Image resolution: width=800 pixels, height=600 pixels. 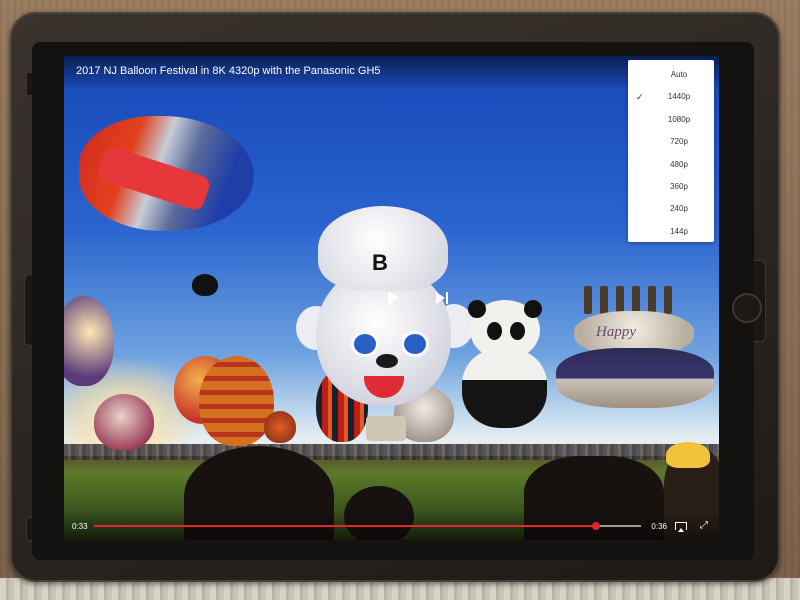 I want to click on airplane-balloon, so click(x=166, y=173).